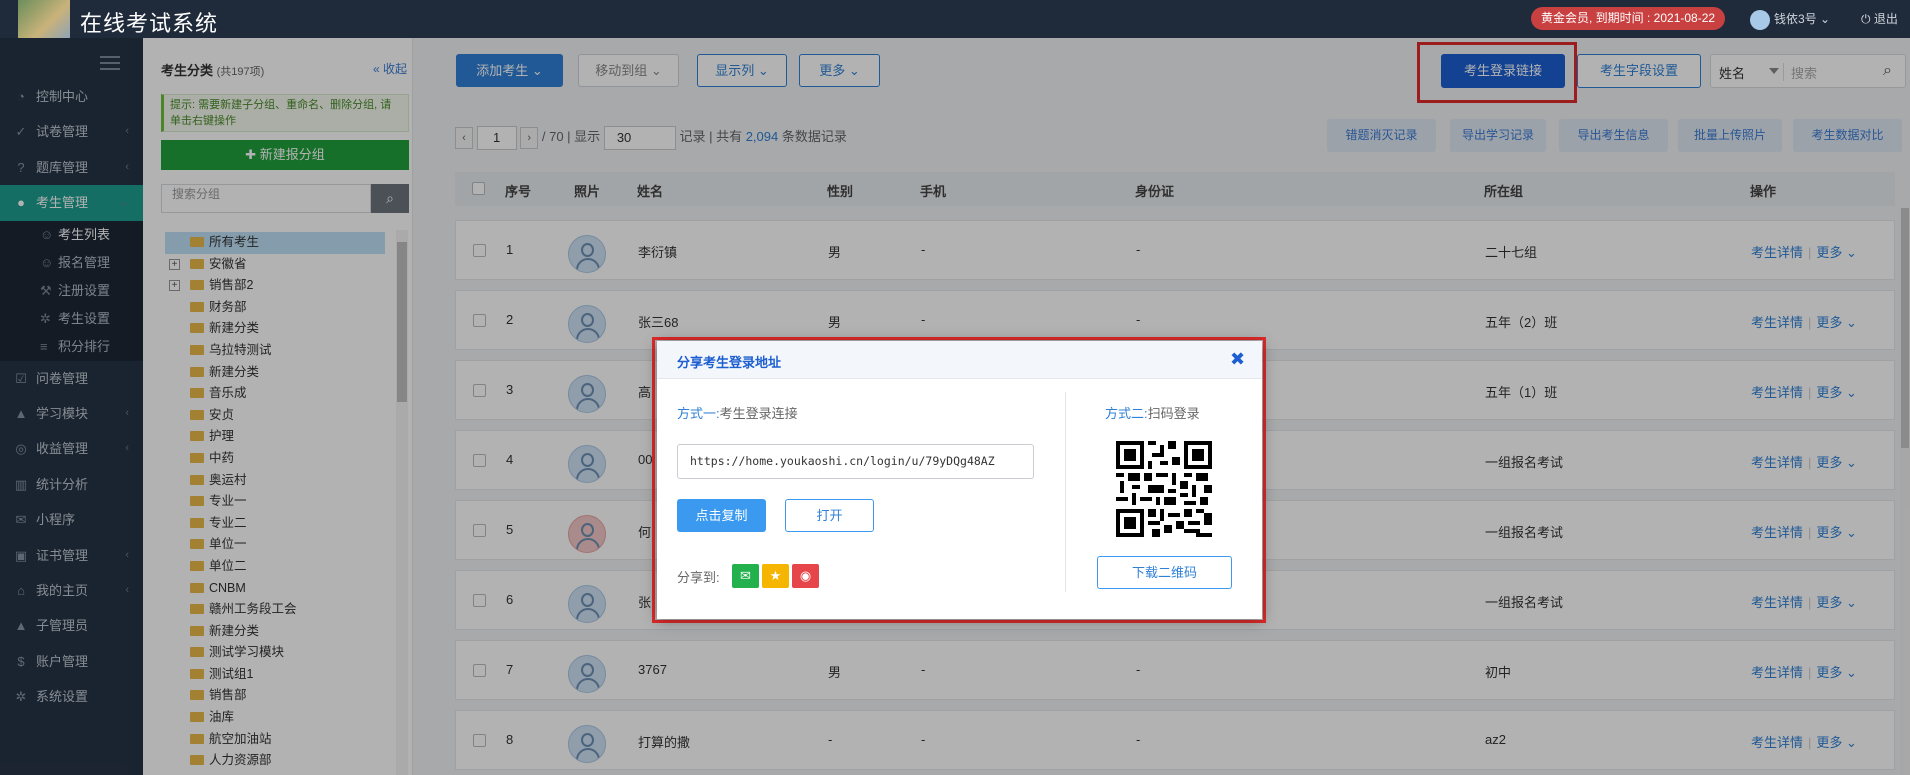 The width and height of the screenshot is (1910, 775). What do you see at coordinates (1065, 492) in the screenshot?
I see `modal-divider` at bounding box center [1065, 492].